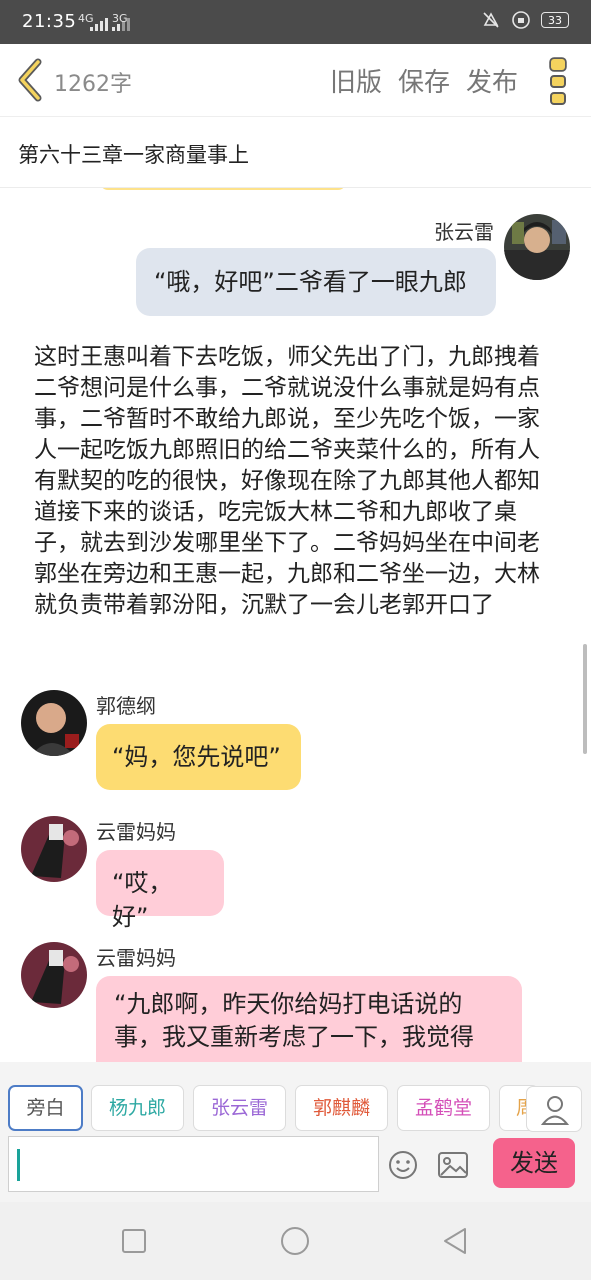  What do you see at coordinates (134, 1241) in the screenshot?
I see `recent-apps-icon` at bounding box center [134, 1241].